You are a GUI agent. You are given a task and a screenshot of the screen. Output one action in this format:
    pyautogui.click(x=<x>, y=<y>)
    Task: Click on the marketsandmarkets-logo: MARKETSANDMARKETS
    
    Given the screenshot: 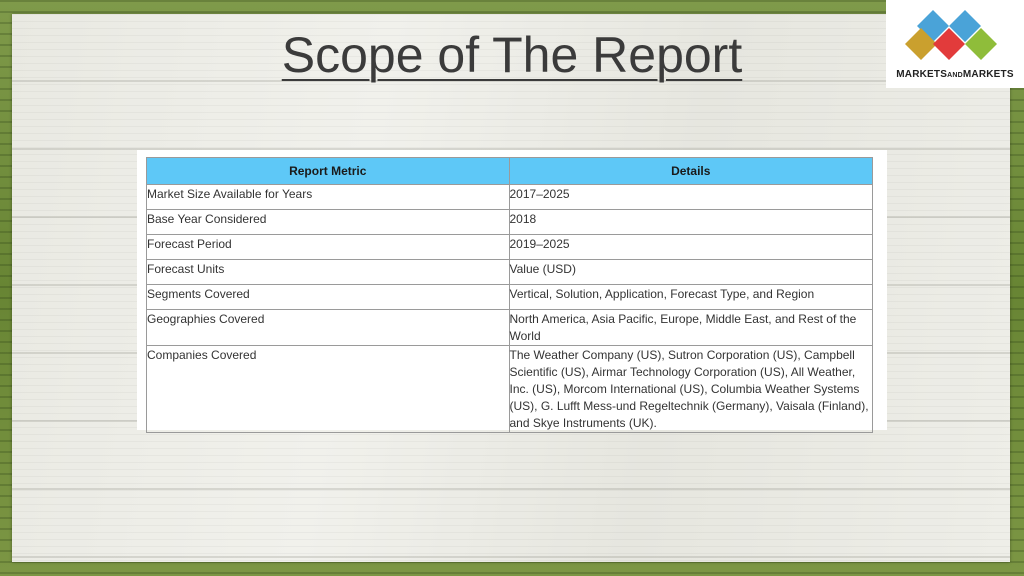 What is the action you would take?
    pyautogui.click(x=955, y=44)
    